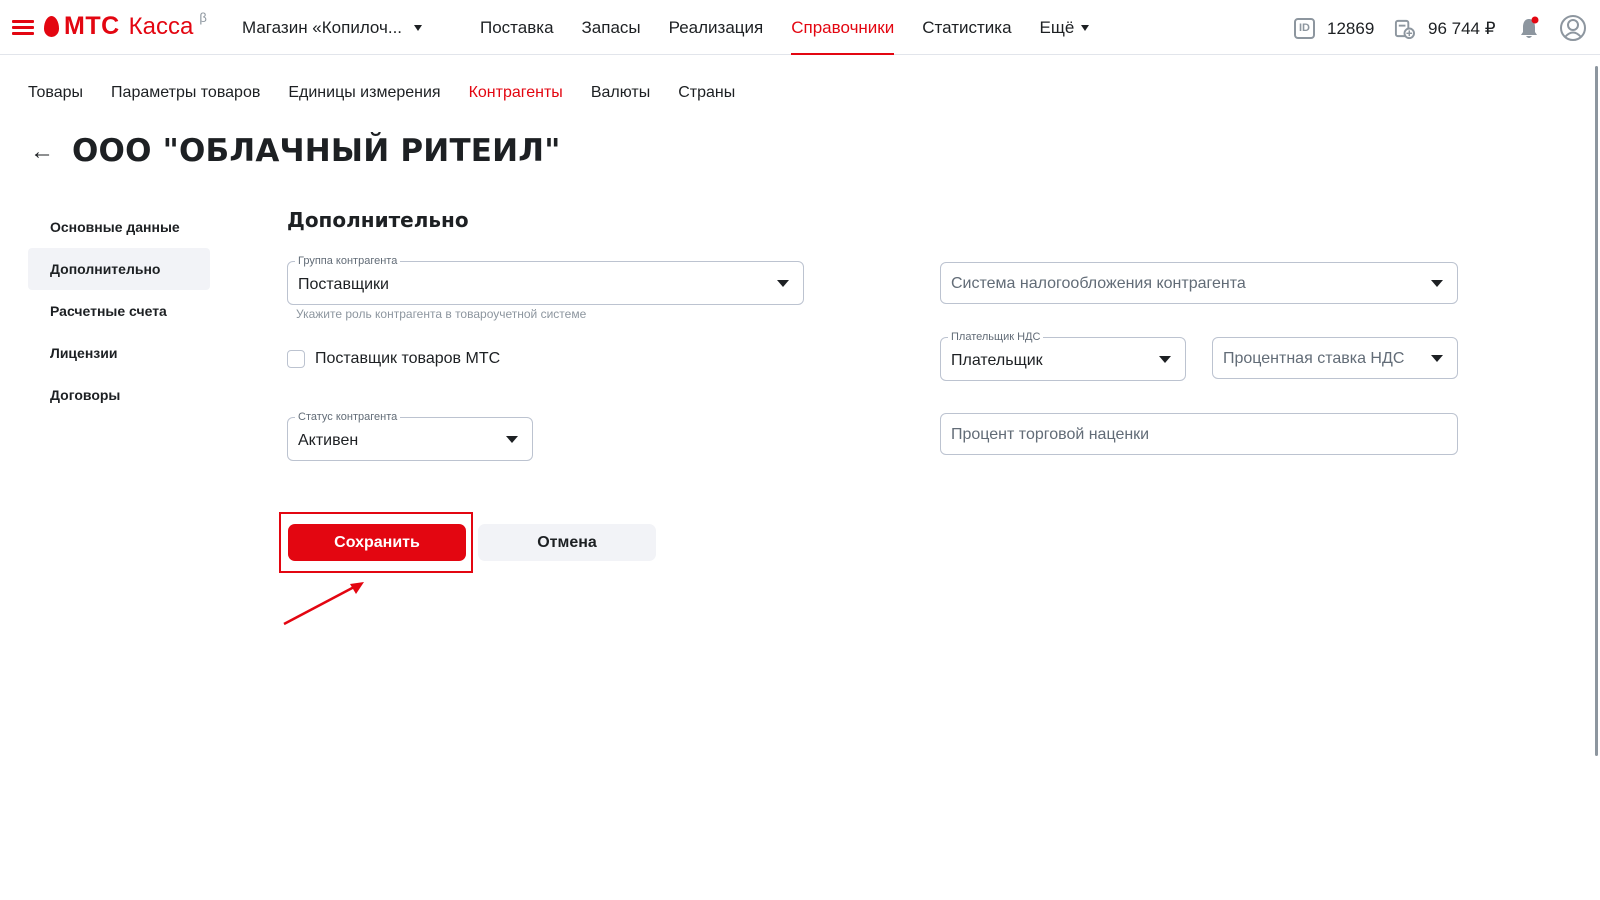 The width and height of the screenshot is (1600, 900). I want to click on side-item-contracts: Договоры, so click(119, 395).